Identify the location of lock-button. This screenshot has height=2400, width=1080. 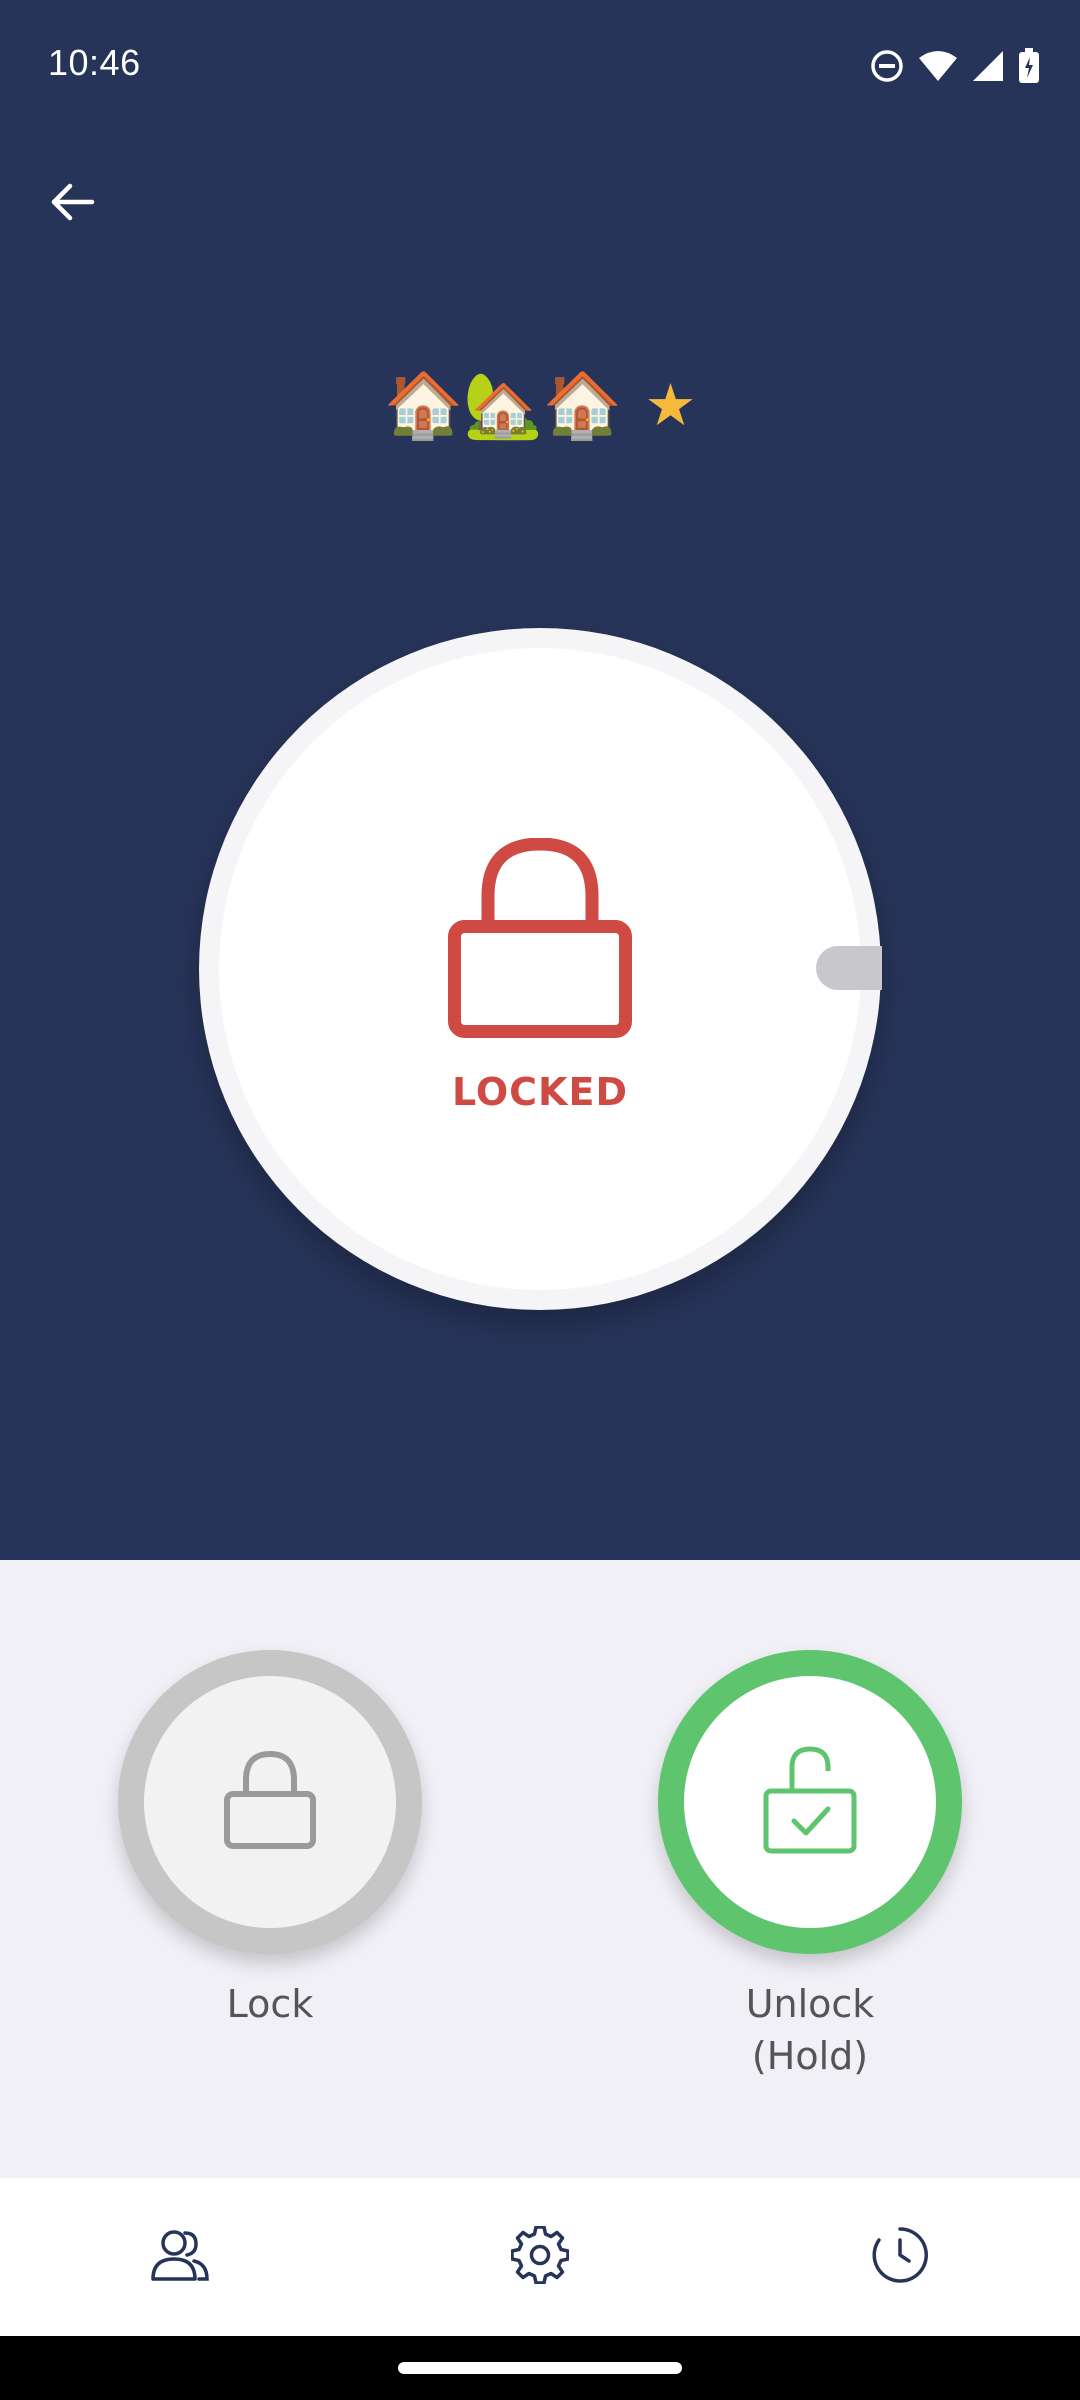
(270, 1802).